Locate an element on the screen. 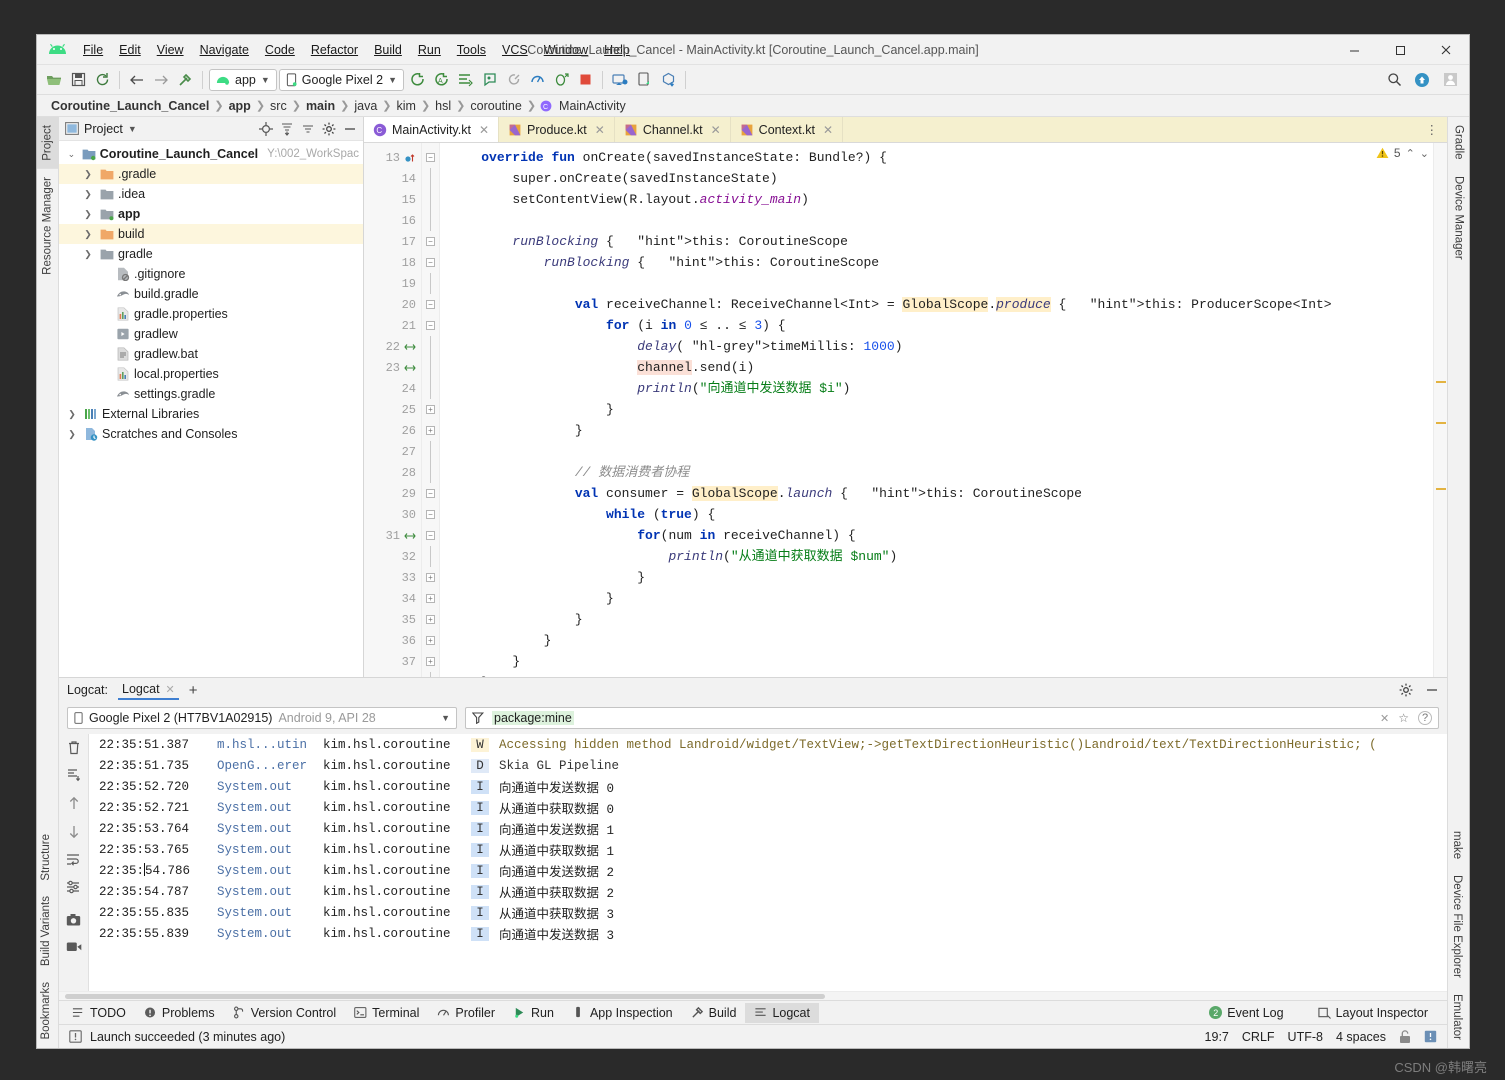 The image size is (1505, 1080). menu-build: Build is located at coordinates (388, 50).